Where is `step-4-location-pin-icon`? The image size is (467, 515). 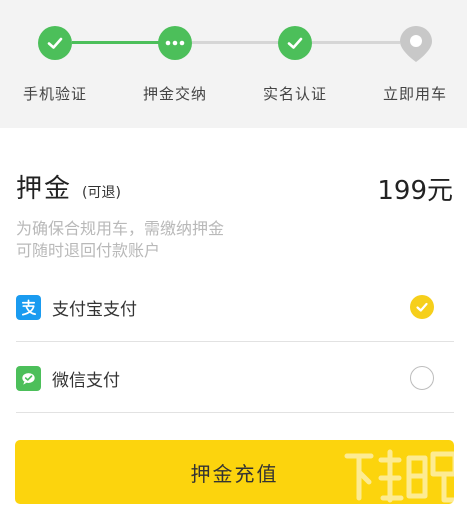 step-4-location-pin-icon is located at coordinates (416, 44).